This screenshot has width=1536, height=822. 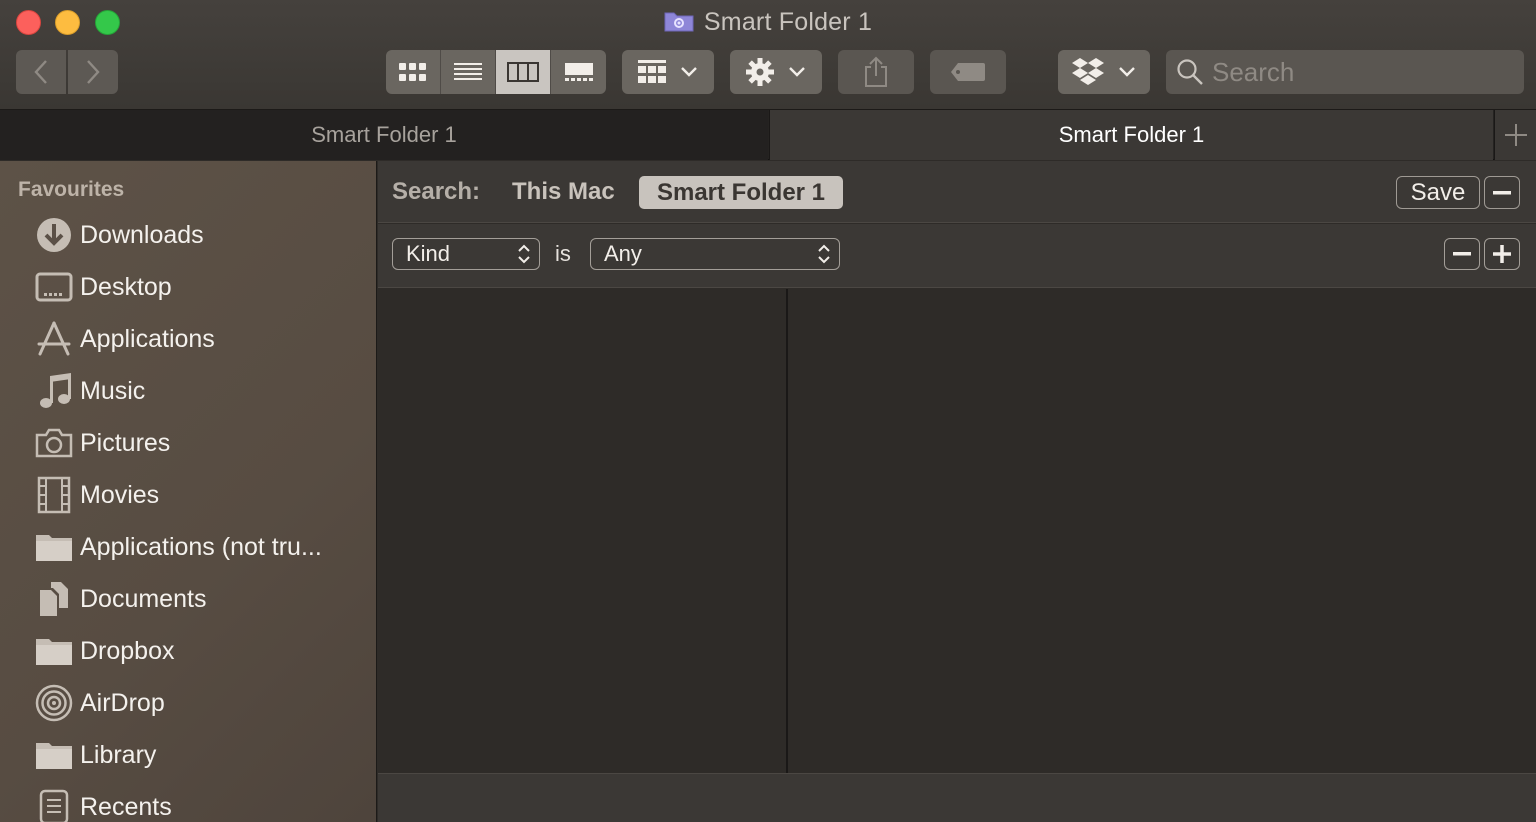 I want to click on gallery-icon, so click(x=578, y=72).